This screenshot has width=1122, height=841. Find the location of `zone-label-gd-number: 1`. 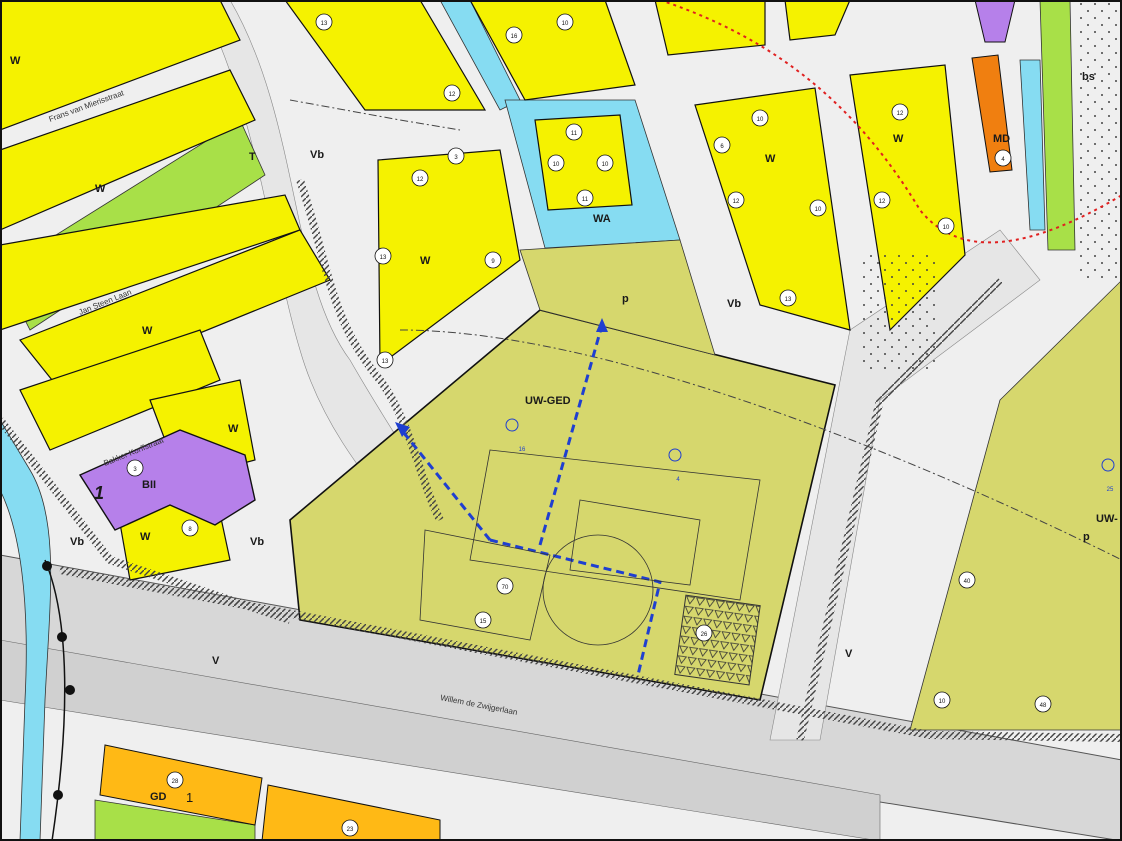

zone-label-gd-number: 1 is located at coordinates (189, 797).